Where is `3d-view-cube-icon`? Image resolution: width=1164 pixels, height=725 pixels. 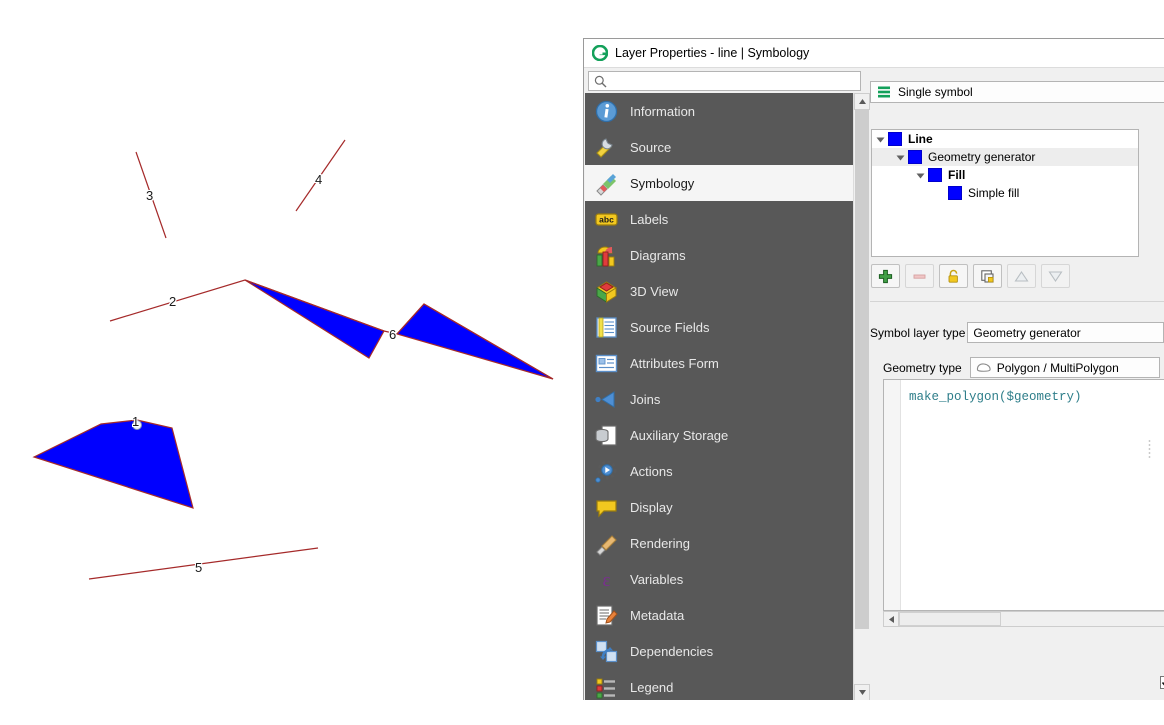
3d-view-cube-icon is located at coordinates (606, 291).